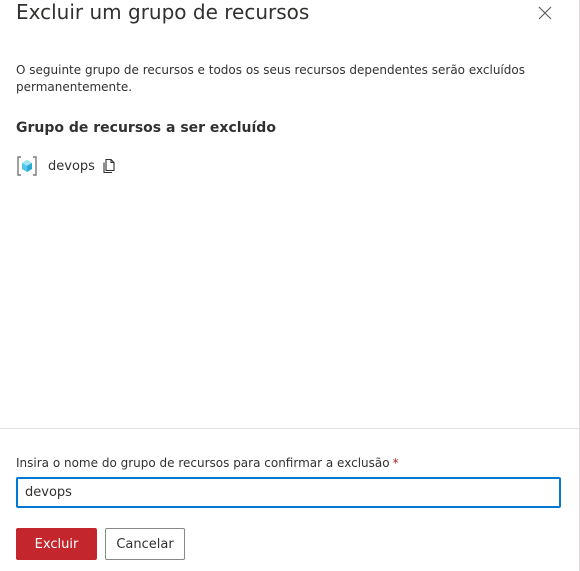 The width and height of the screenshot is (580, 571). Describe the element at coordinates (145, 544) in the screenshot. I see `cancel-button: Cancelar` at that location.